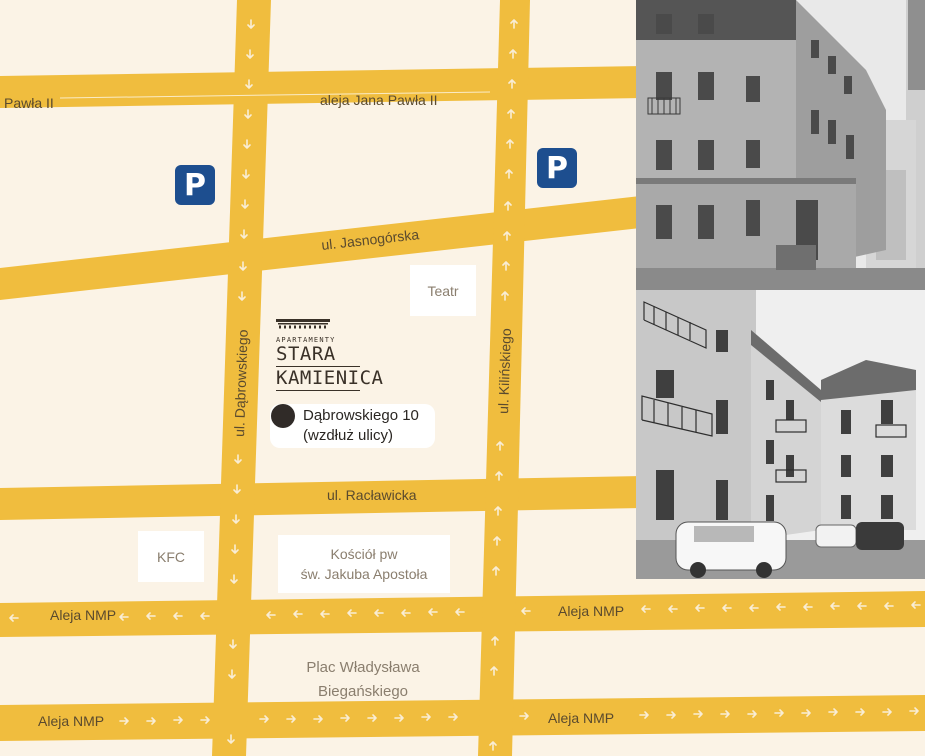  What do you see at coordinates (363, 667) in the screenshot?
I see `square-label-line1: Plac Władysława` at bounding box center [363, 667].